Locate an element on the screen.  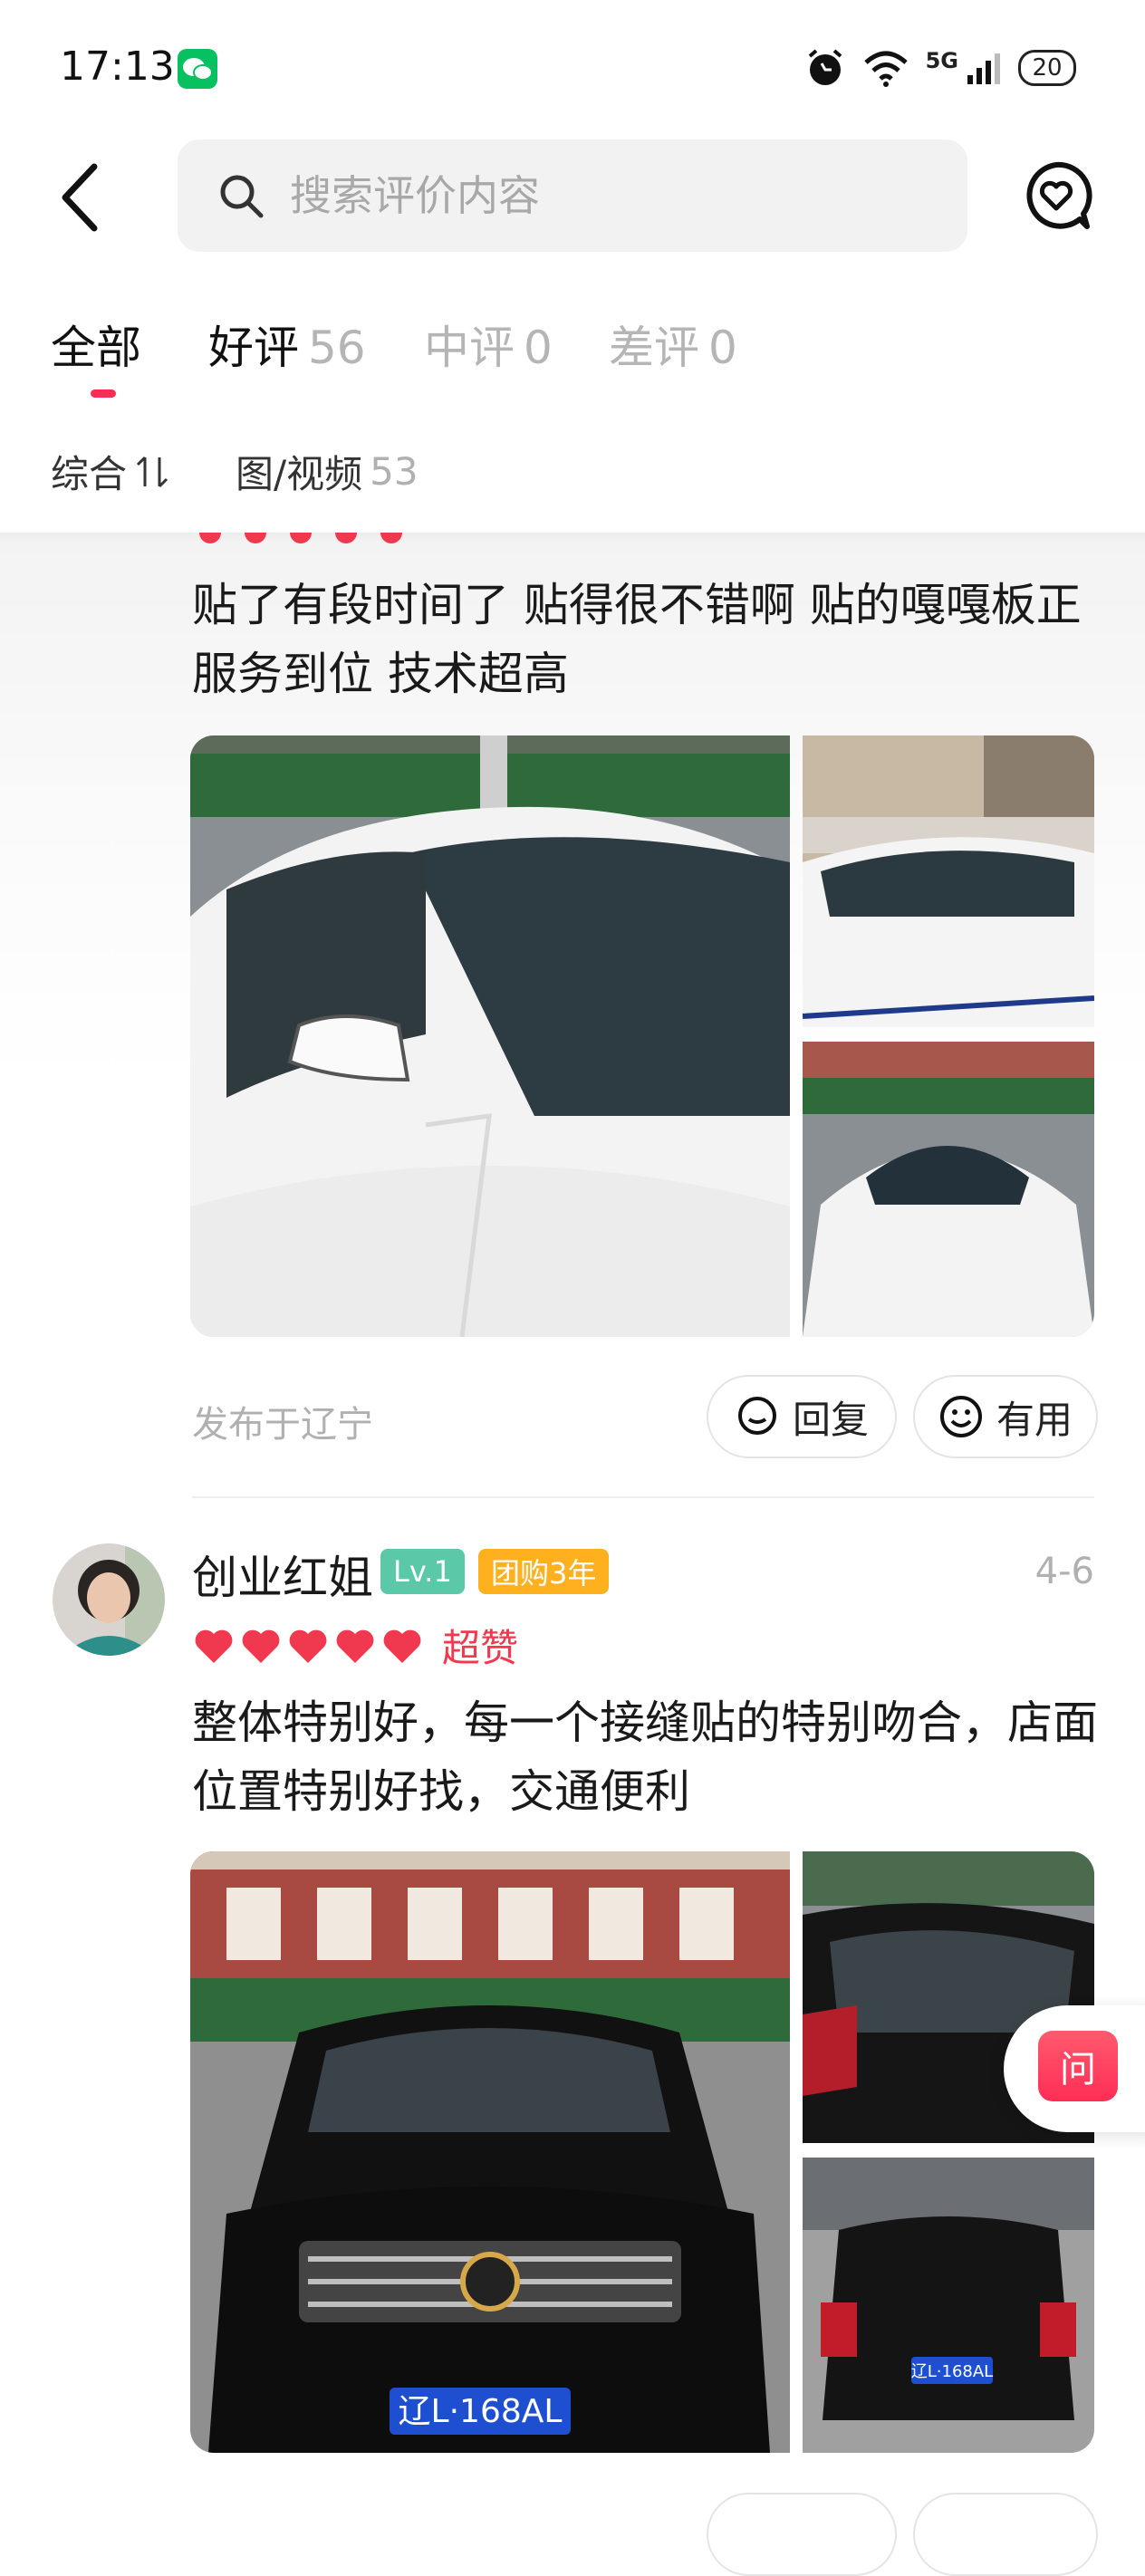
useful-button: 有用 is located at coordinates (1006, 1416).